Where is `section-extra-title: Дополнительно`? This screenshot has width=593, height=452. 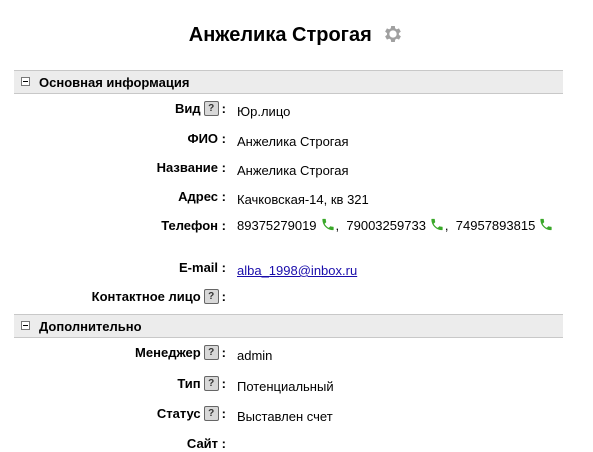
section-extra-title: Дополнительно is located at coordinates (90, 326).